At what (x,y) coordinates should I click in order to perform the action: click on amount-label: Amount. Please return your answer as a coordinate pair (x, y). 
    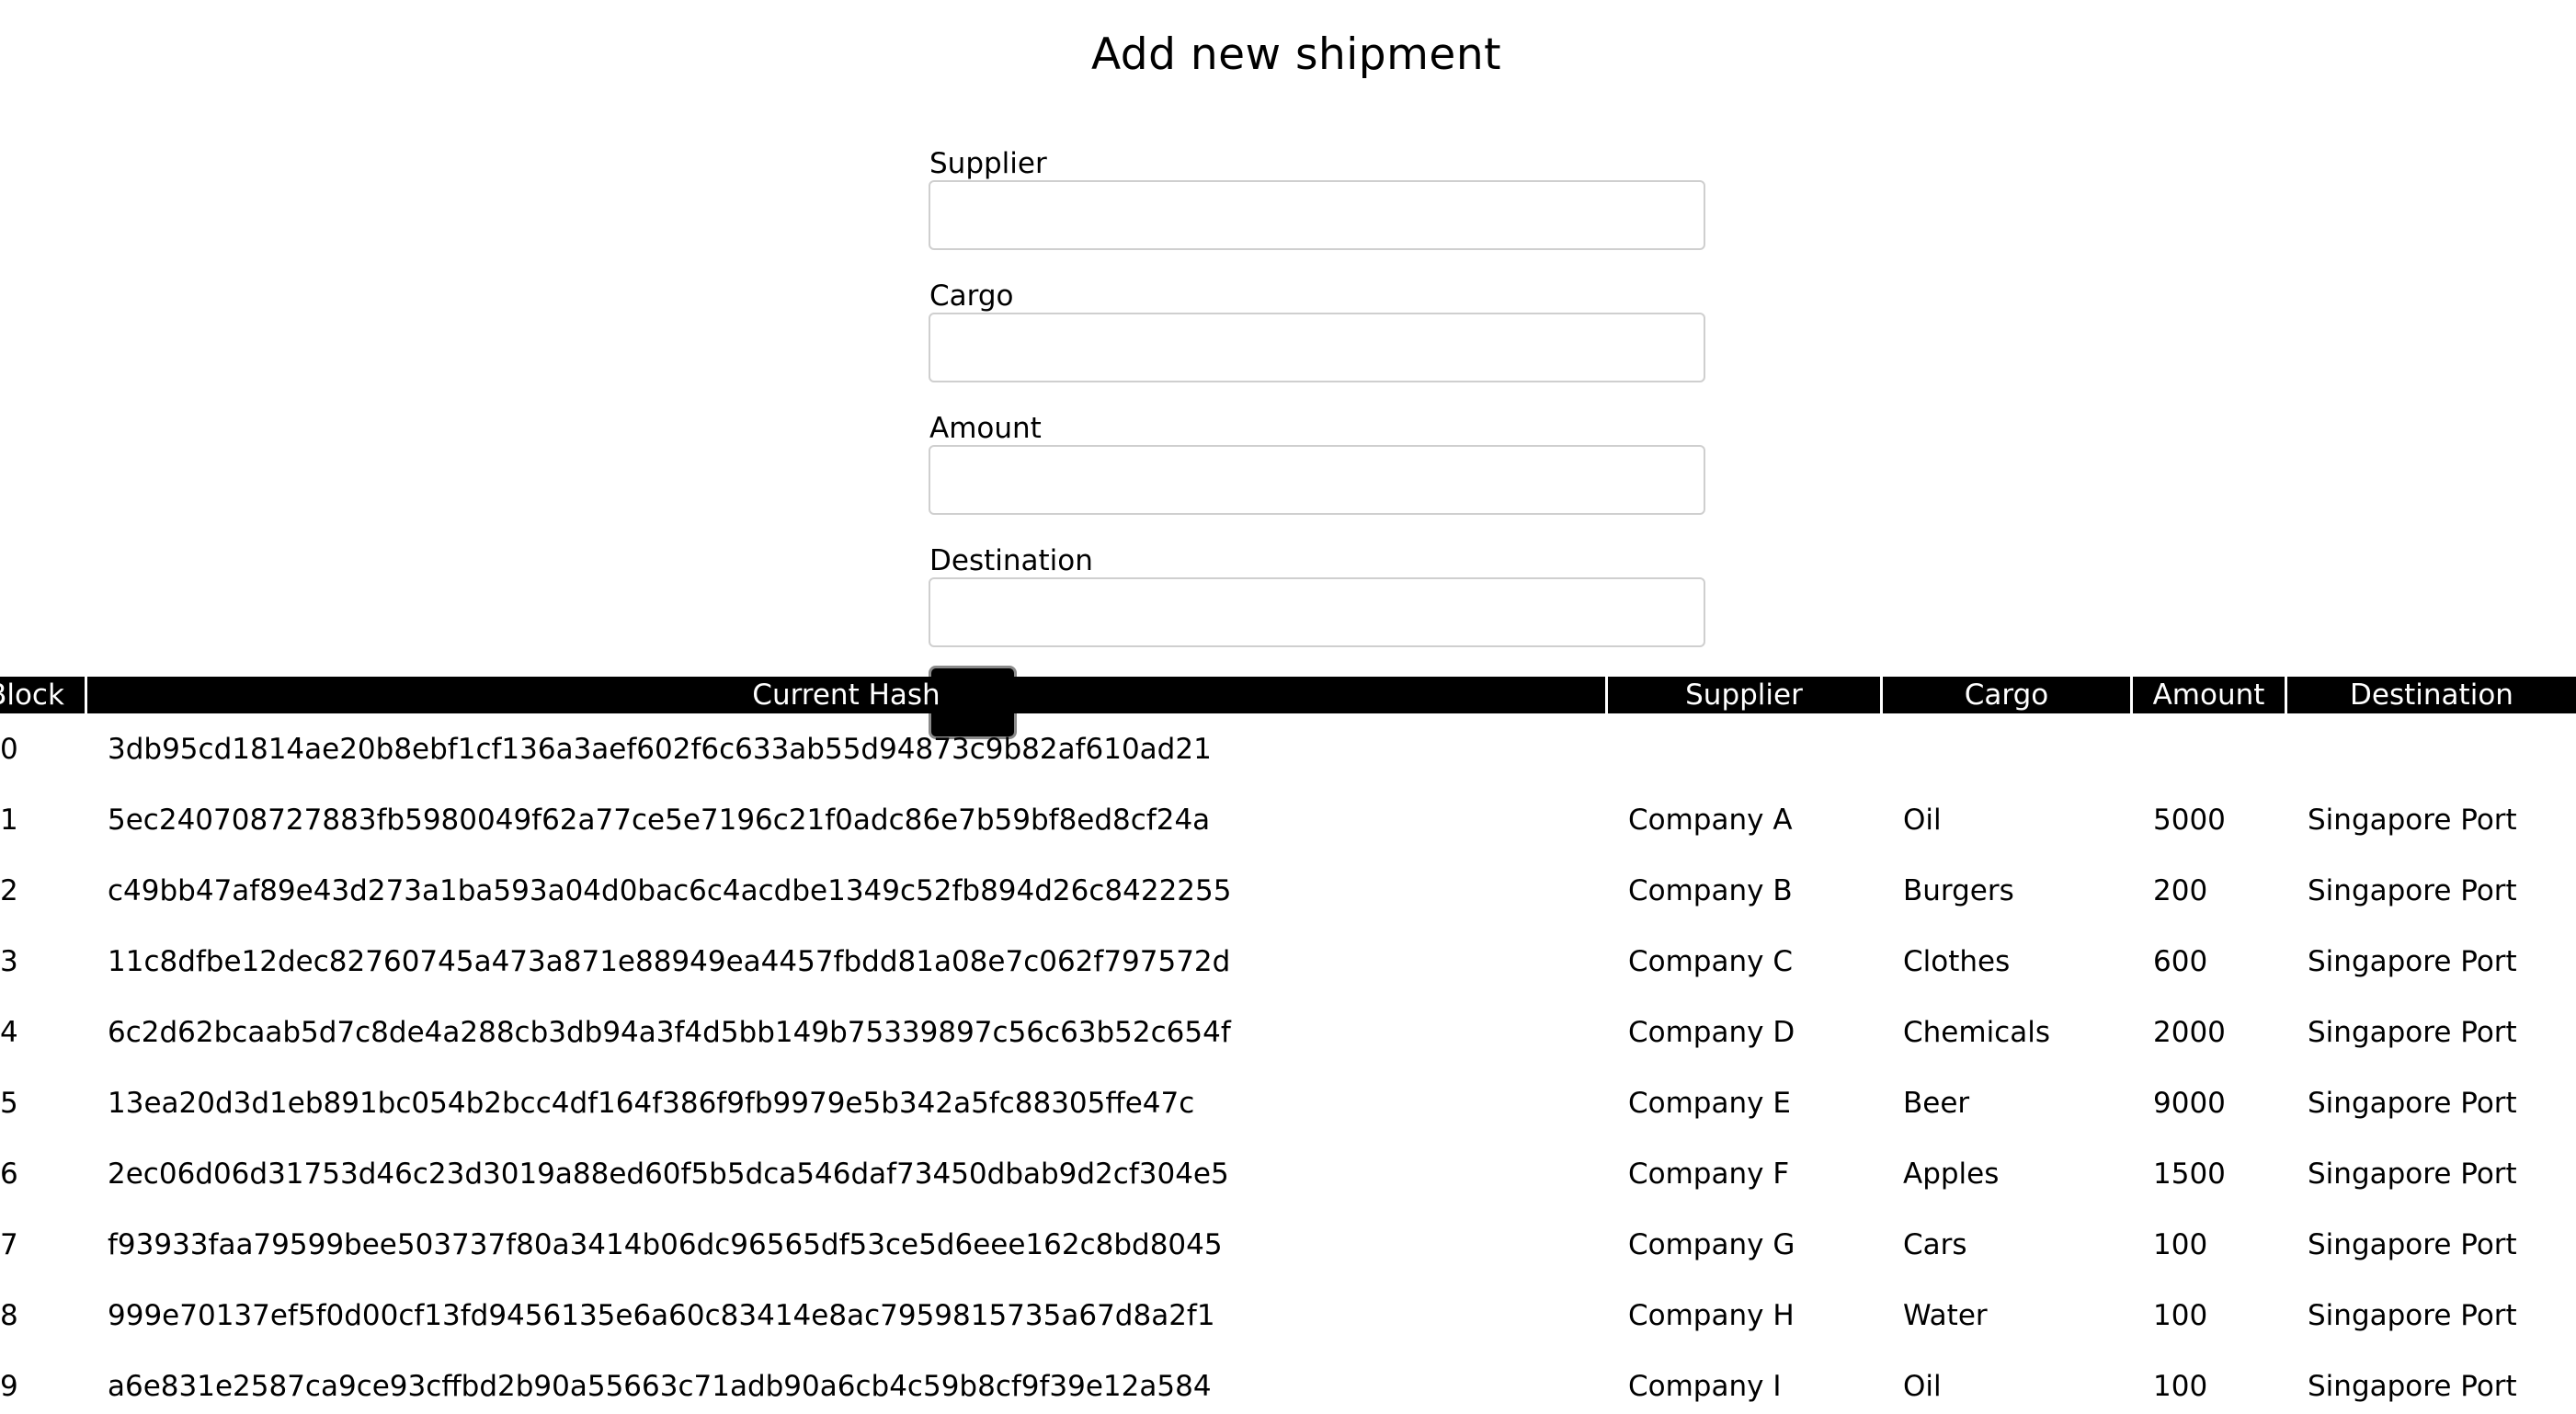
    Looking at the image, I should click on (985, 428).